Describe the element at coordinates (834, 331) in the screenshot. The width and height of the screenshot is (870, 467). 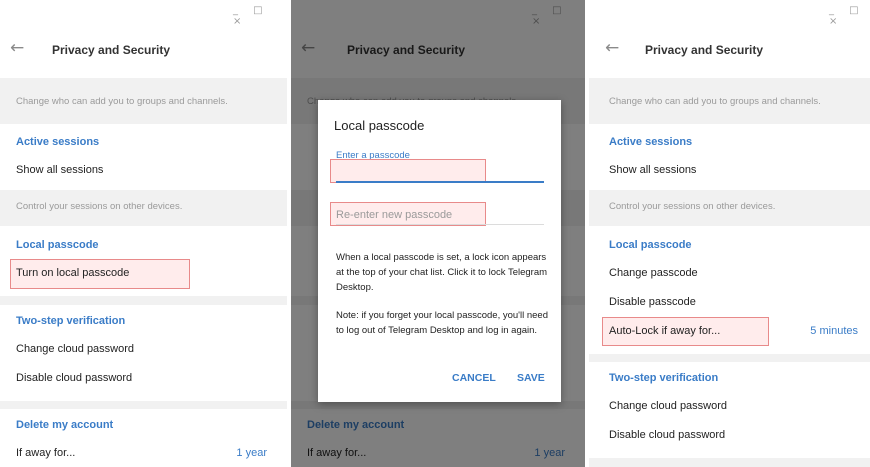
I see `auto-lock-value: 5 minutes` at that location.